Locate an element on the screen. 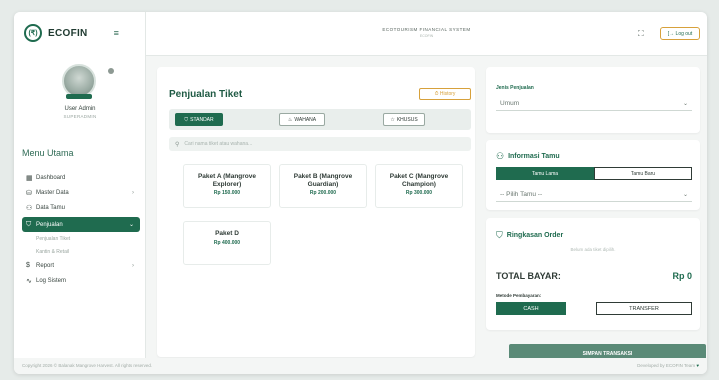 This screenshot has height=380, width=719. payment-cash-button: CASH is located at coordinates (531, 308).